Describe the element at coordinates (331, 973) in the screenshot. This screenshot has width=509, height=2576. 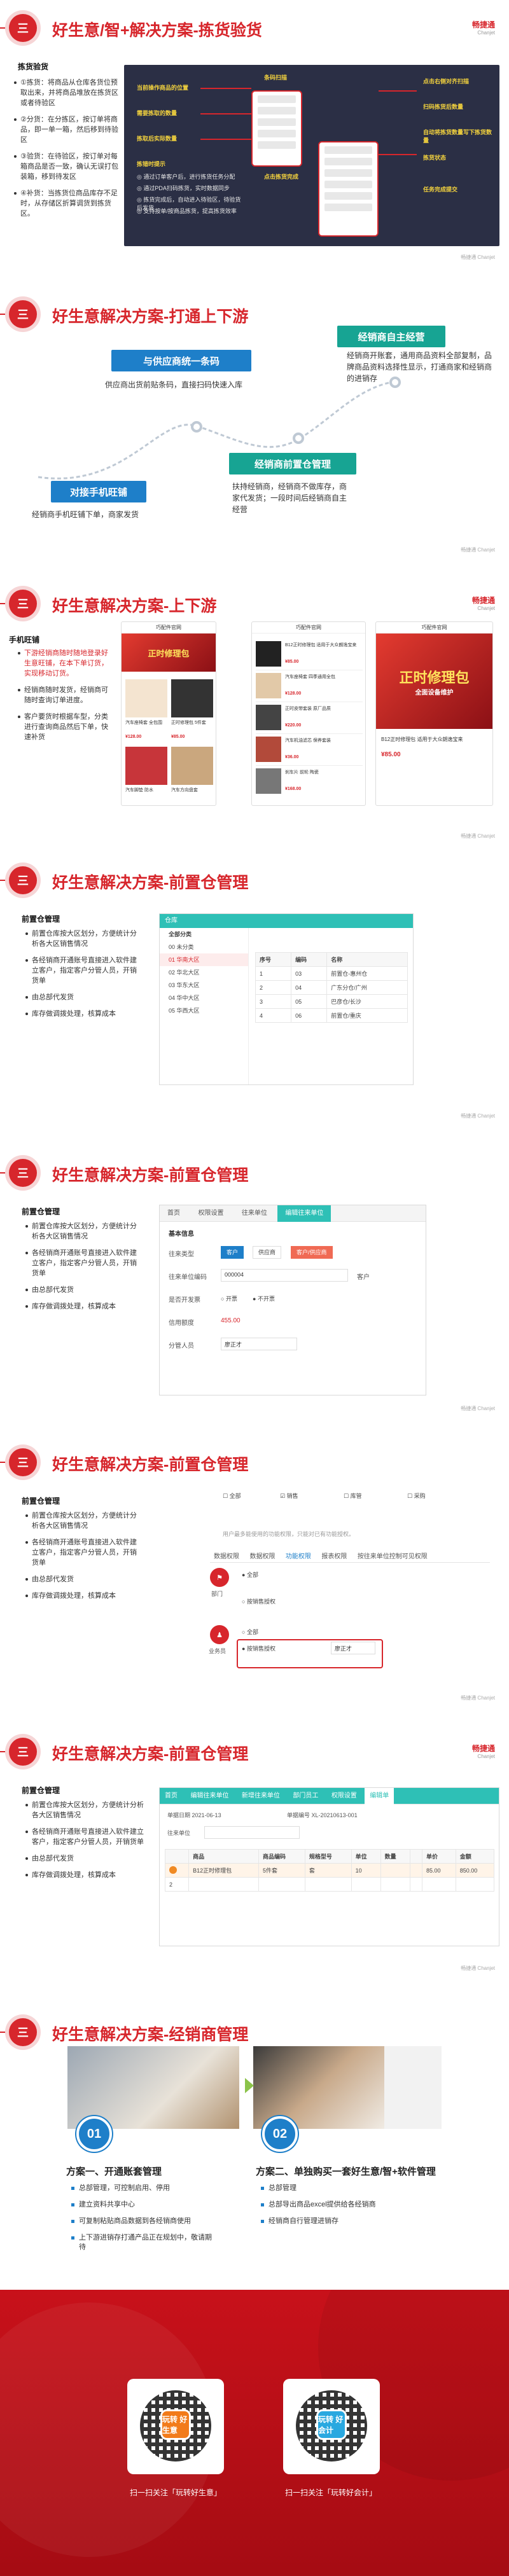
I see `table-row: 1 03 前置仓-惠州仓` at that location.